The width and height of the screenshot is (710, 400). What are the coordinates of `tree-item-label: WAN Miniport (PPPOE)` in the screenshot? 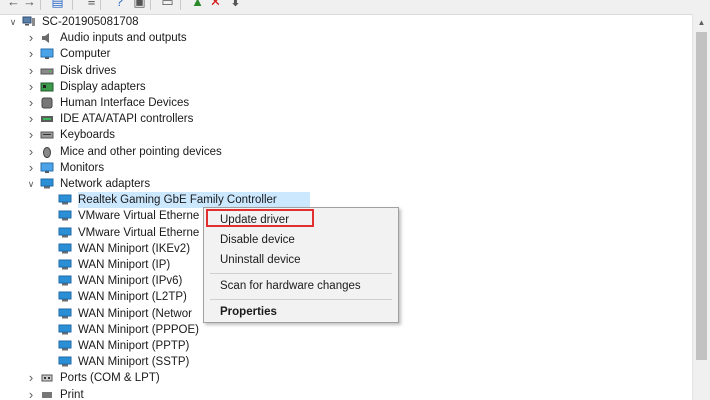 It's located at (138, 330).